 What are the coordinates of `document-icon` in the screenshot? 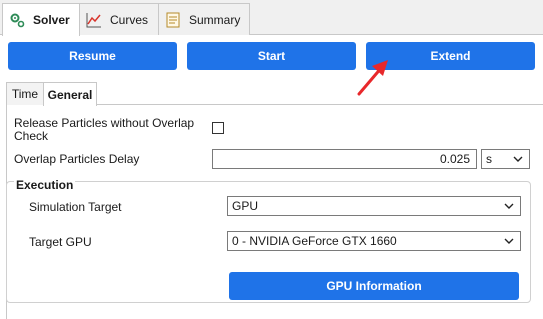 It's located at (173, 20).